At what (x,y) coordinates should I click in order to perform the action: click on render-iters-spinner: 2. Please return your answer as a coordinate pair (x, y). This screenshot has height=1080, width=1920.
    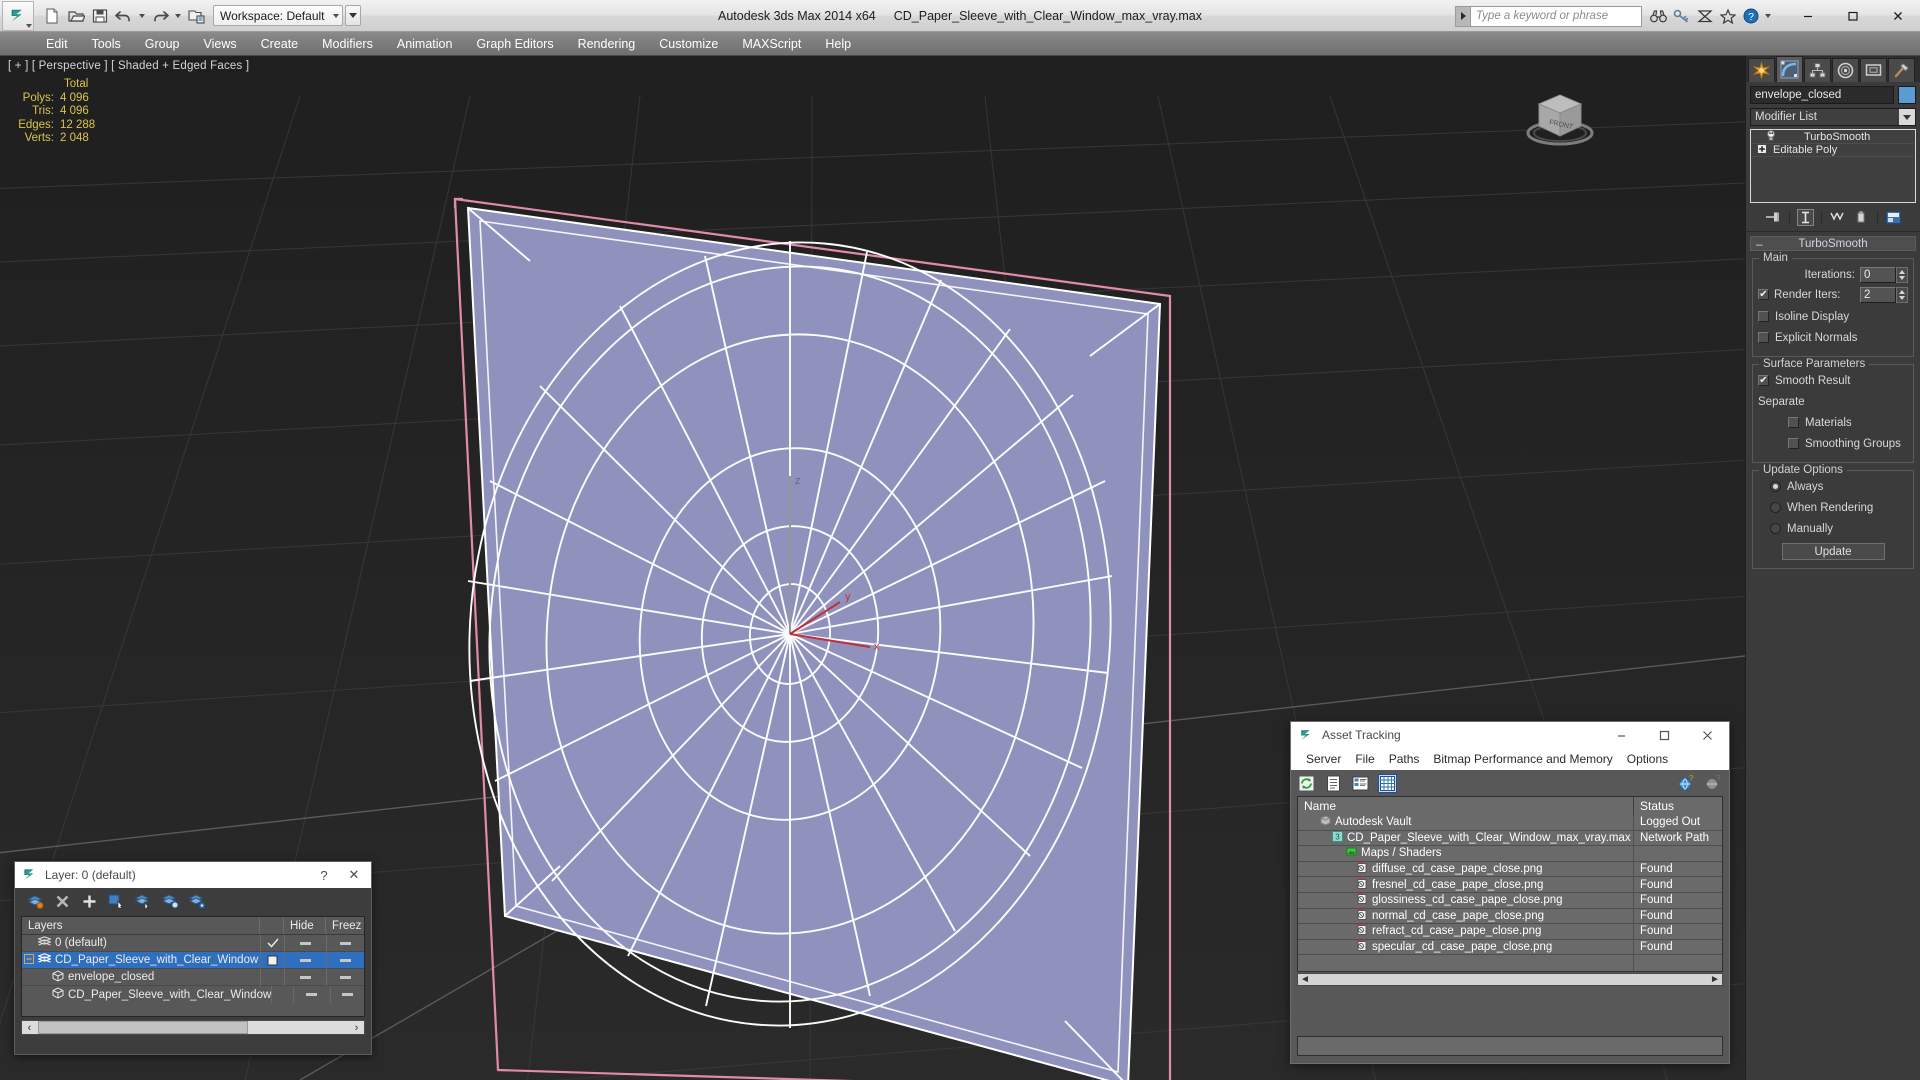
    Looking at the image, I should click on (1884, 294).